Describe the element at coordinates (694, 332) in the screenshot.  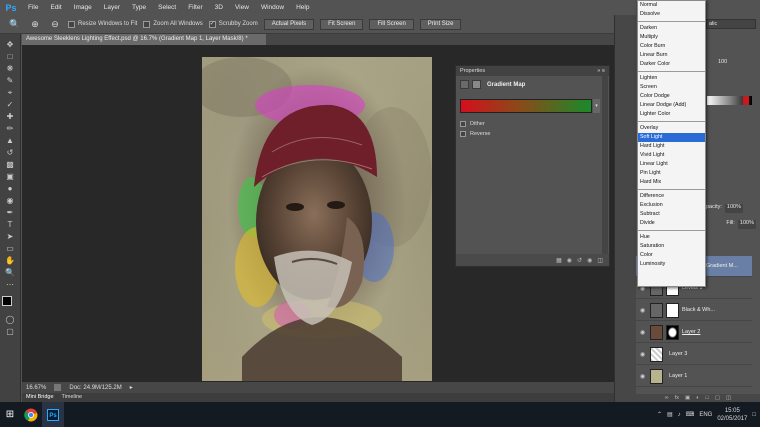
I see `layer-row: ◉ Layer 2` at that location.